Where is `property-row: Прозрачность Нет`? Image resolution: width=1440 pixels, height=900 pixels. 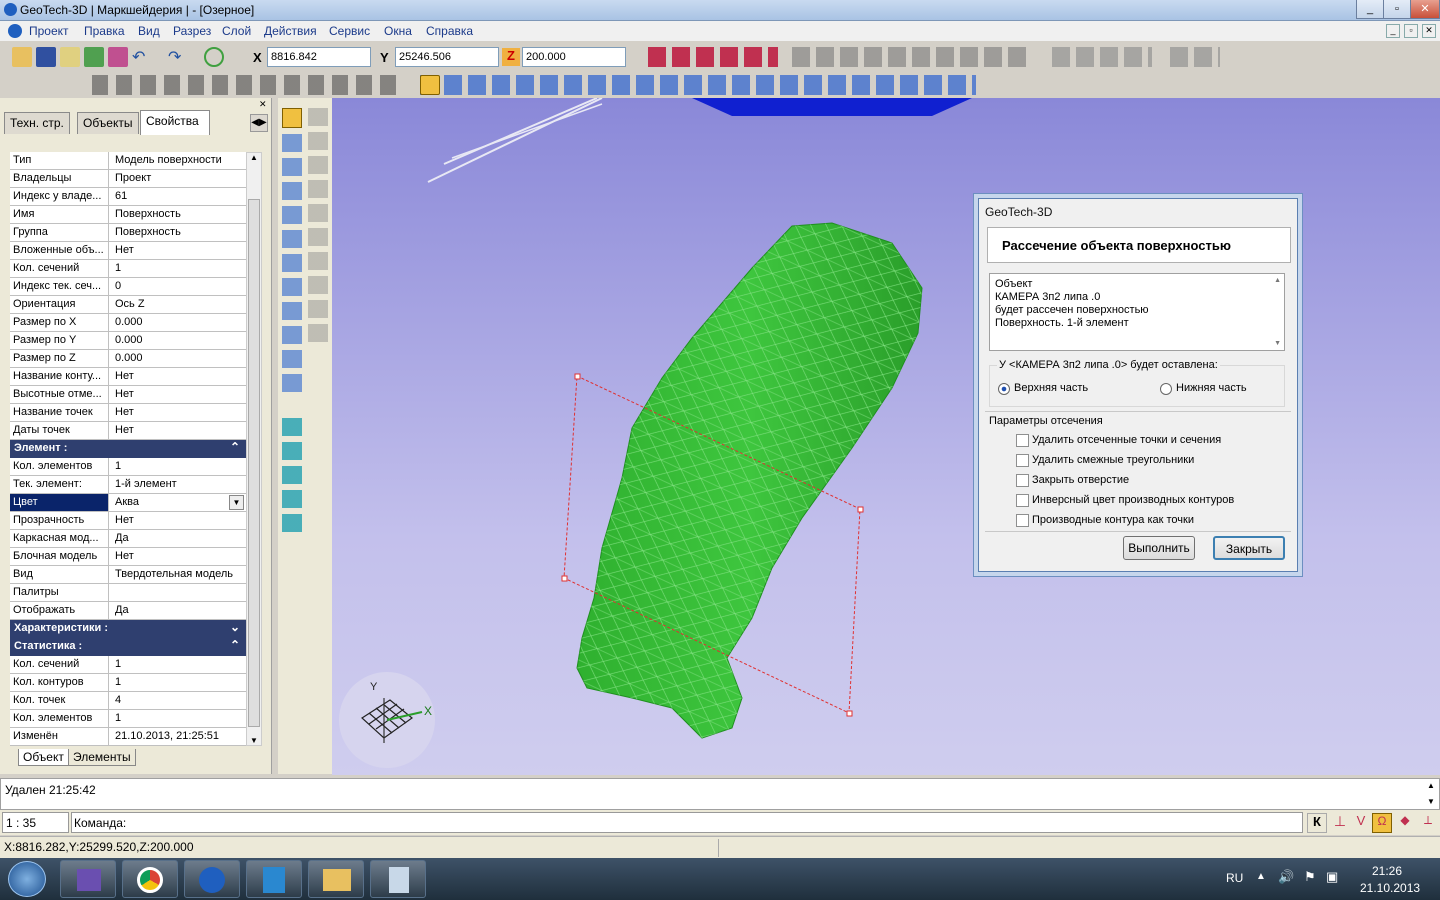
property-row: Прозрачность Нет is located at coordinates (128, 521).